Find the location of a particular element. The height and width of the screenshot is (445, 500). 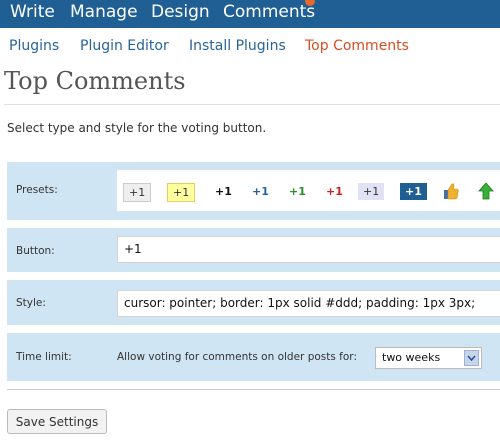

menu-write: Write is located at coordinates (32, 12).